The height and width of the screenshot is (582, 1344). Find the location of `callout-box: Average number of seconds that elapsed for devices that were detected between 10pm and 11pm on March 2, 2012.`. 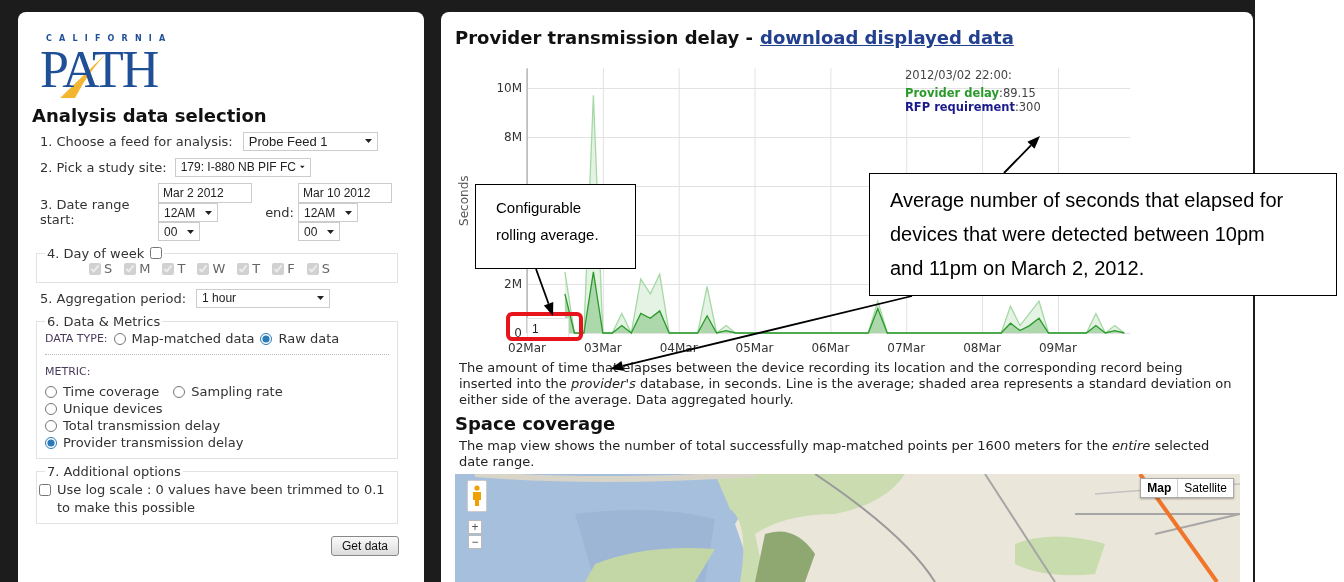

callout-box: Average number of seconds that elapsed for devices that were detected between 10pm and 11pm on March 2, 2012. is located at coordinates (1103, 234).